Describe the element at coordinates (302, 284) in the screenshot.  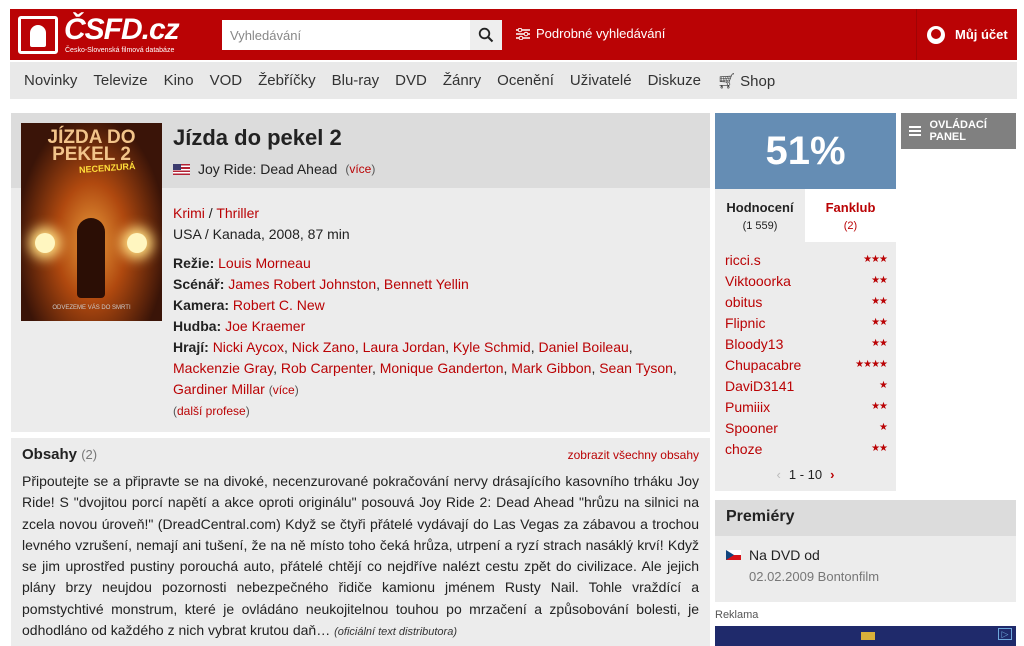
I see `person-link: James Robert Johnston` at that location.